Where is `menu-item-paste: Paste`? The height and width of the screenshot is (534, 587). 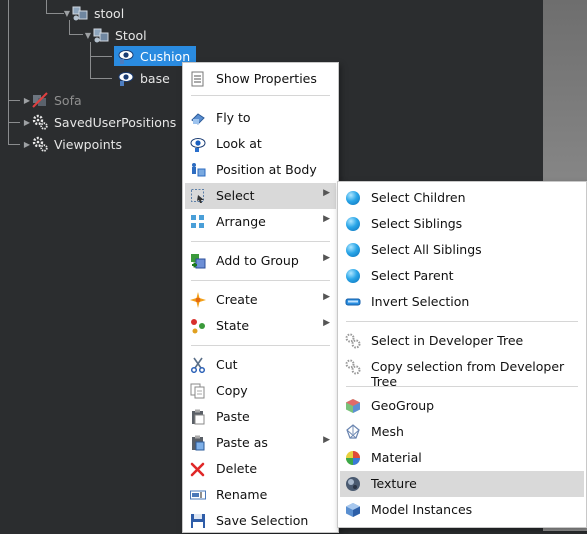
menu-item-paste: Paste is located at coordinates (260, 417).